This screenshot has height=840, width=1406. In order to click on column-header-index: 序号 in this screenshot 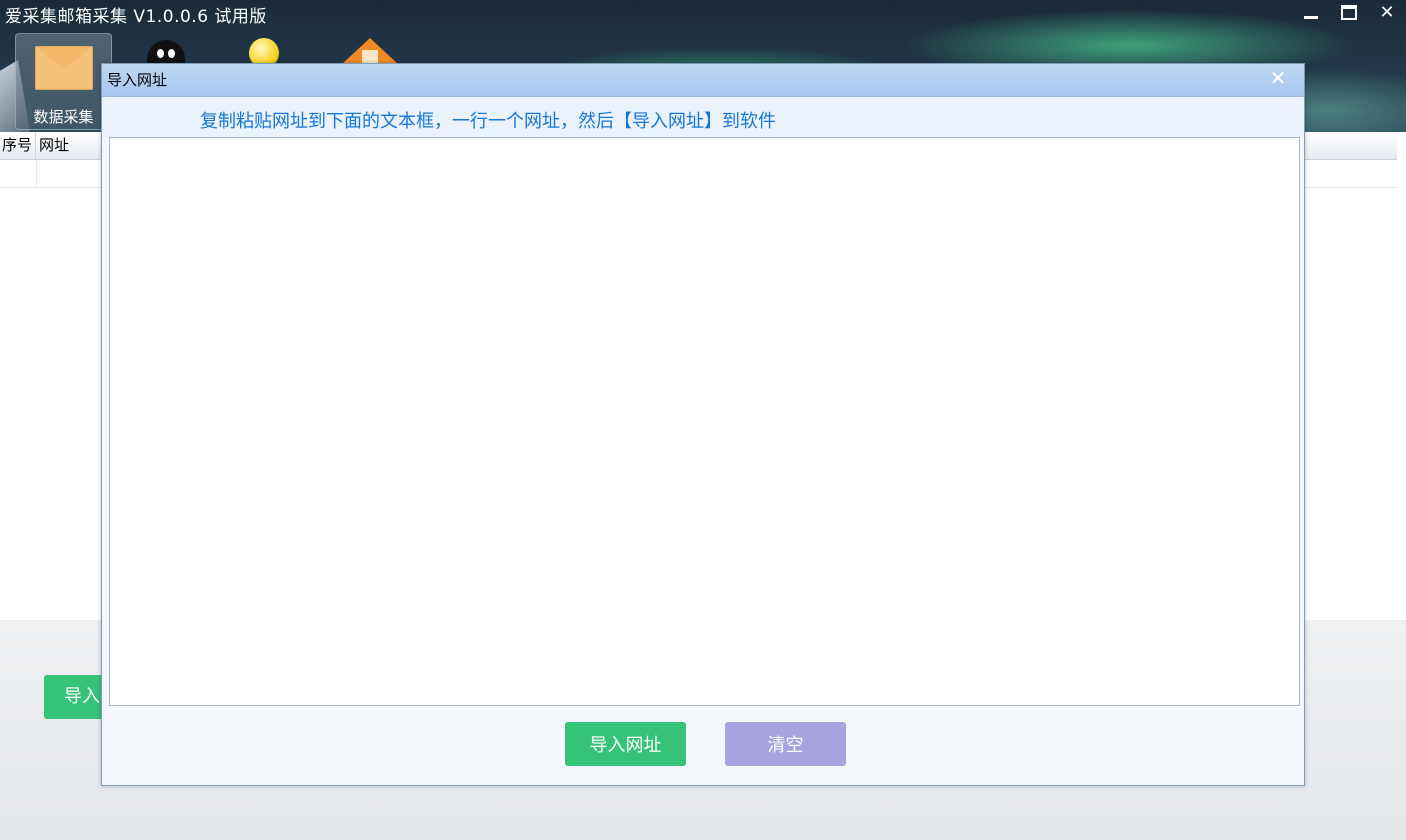, I will do `click(18, 145)`.